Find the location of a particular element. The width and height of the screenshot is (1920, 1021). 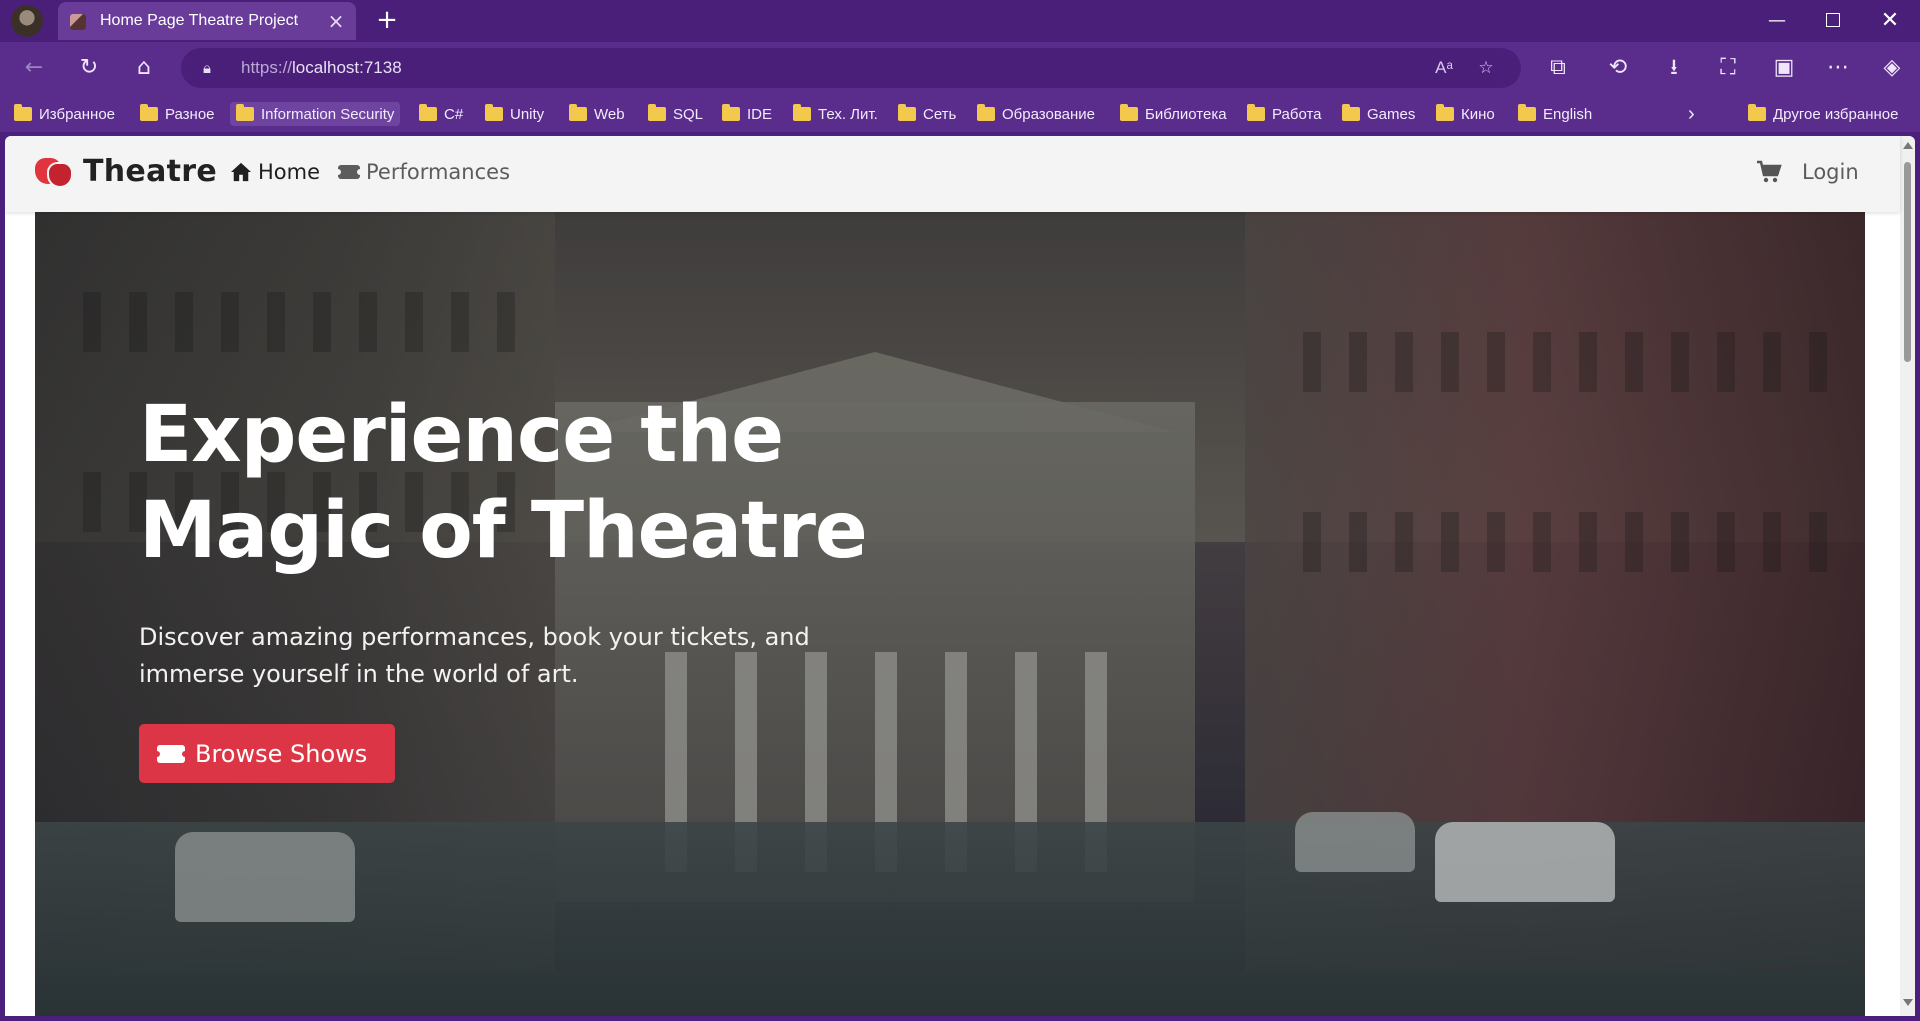

scrollbar-thumb is located at coordinates (1907, 262).